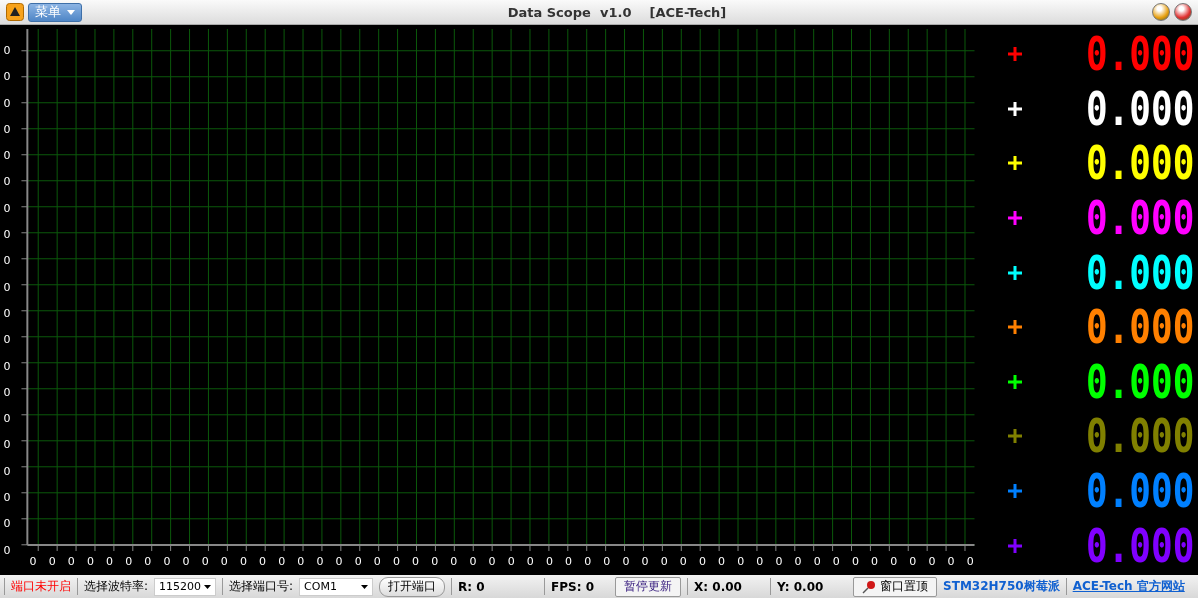  Describe the element at coordinates (185, 586) in the screenshot. I see `baud-rate-select: 115200` at that location.